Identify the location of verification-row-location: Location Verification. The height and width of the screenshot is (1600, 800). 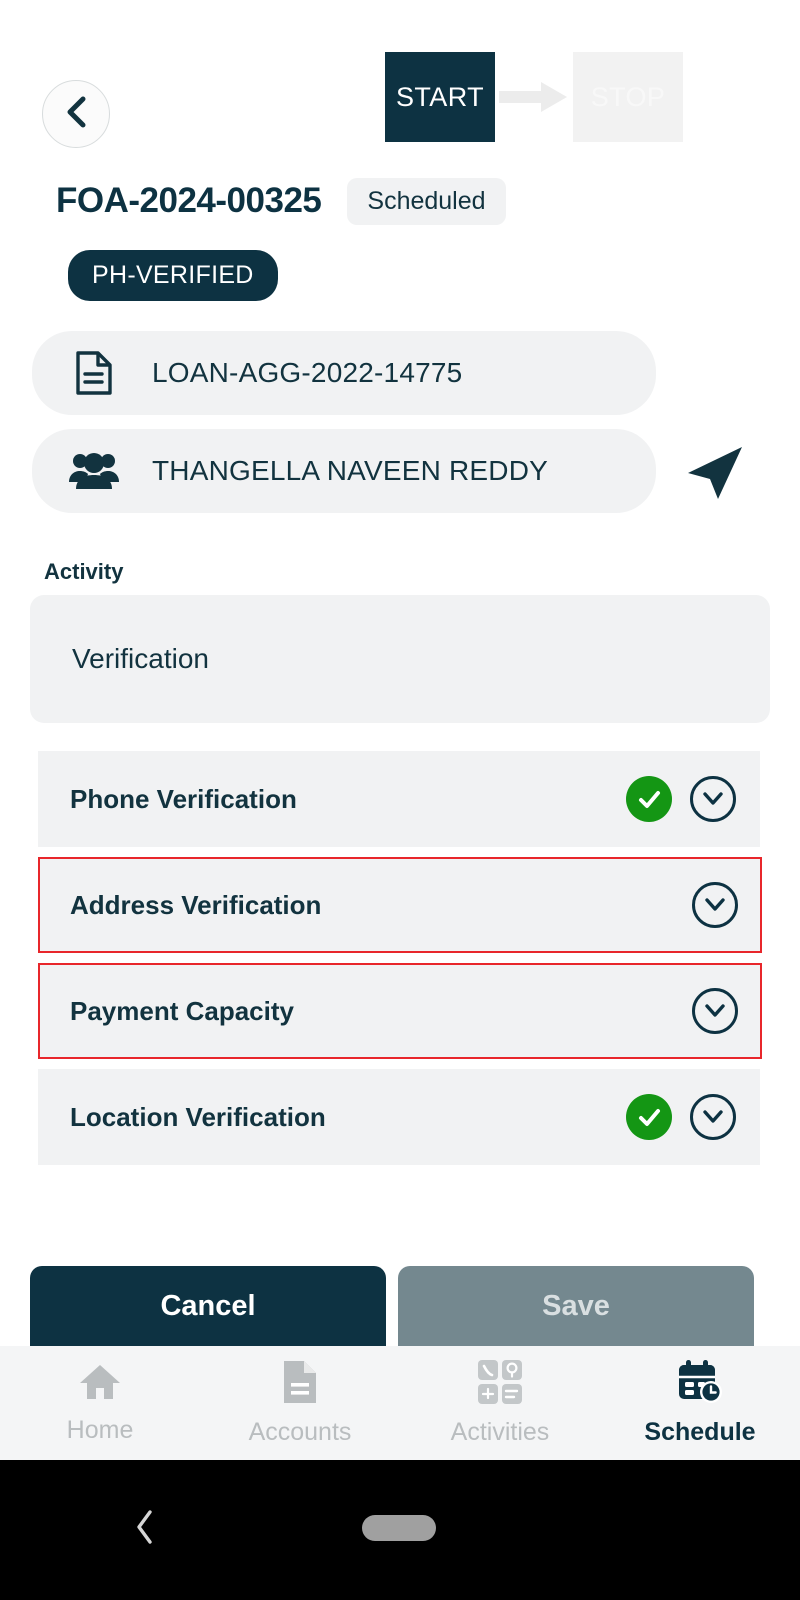
(399, 1117).